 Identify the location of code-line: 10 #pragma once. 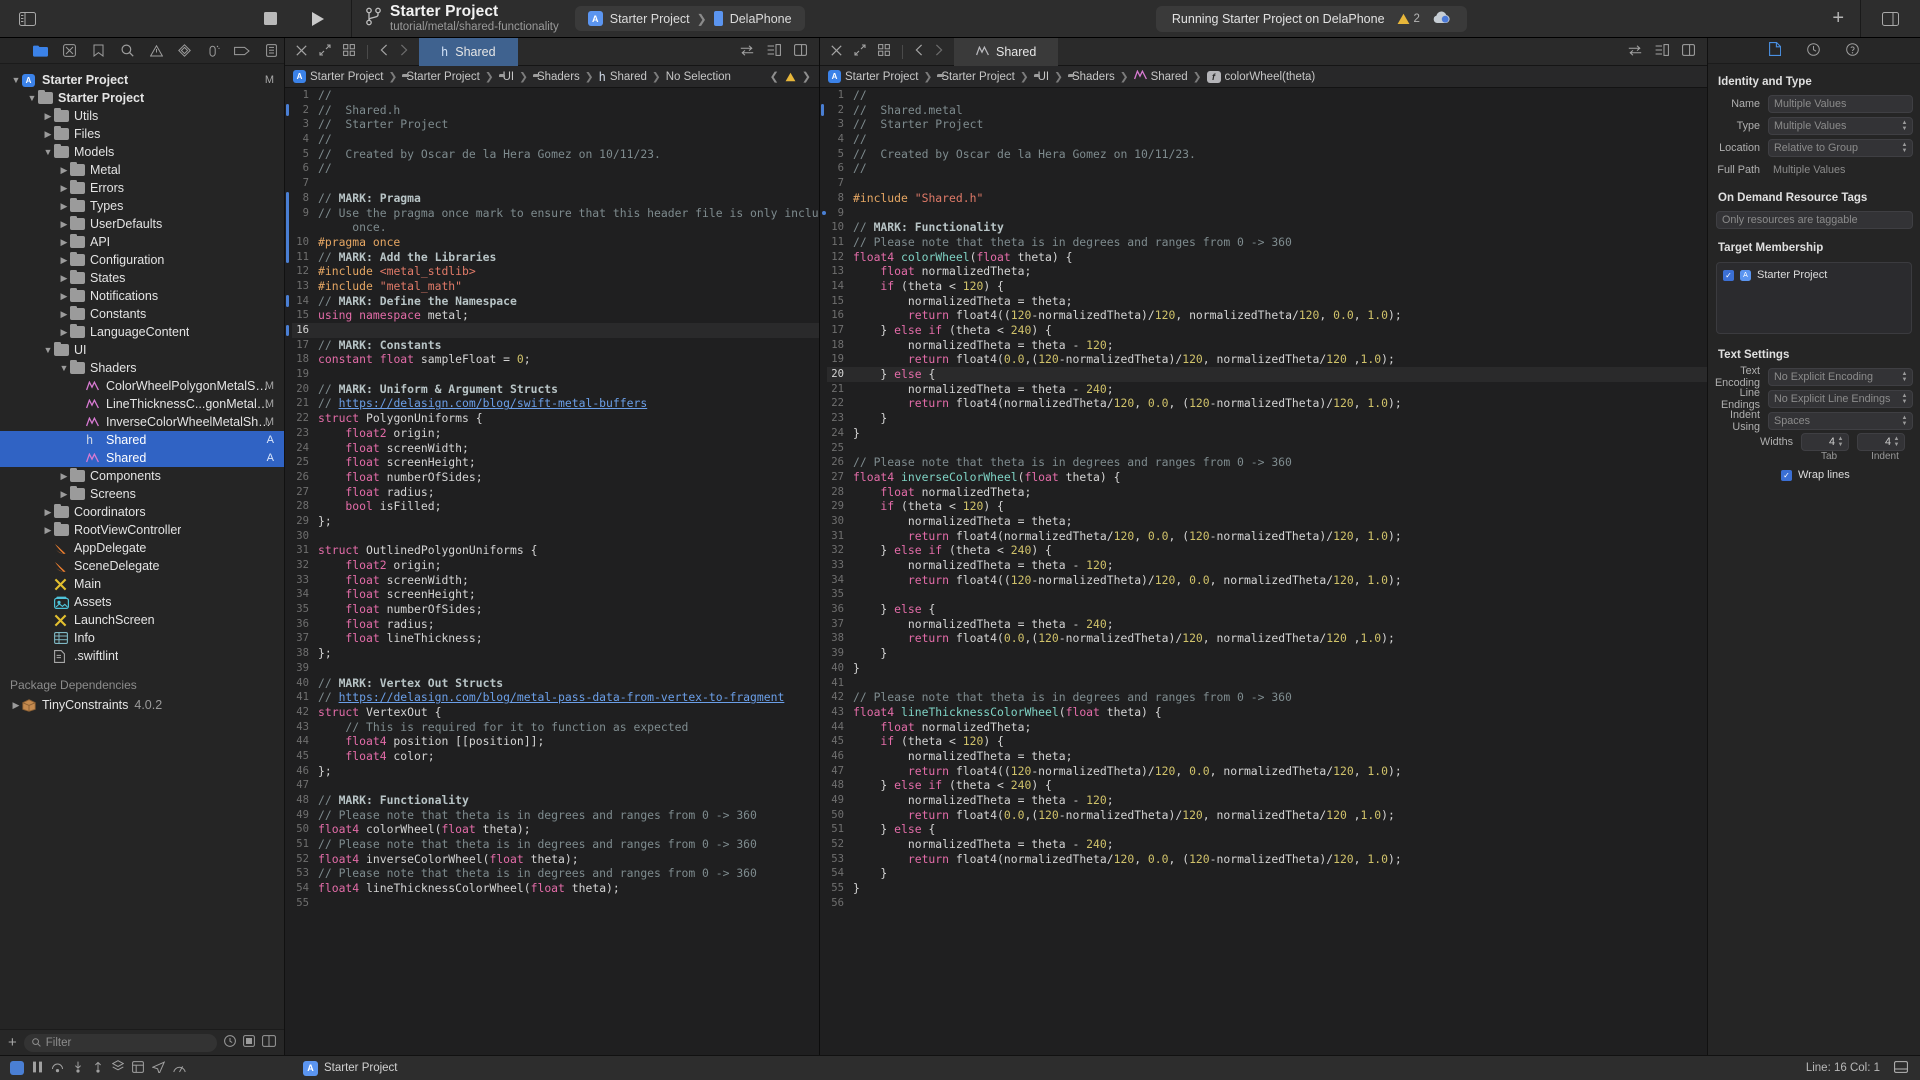
(555, 242).